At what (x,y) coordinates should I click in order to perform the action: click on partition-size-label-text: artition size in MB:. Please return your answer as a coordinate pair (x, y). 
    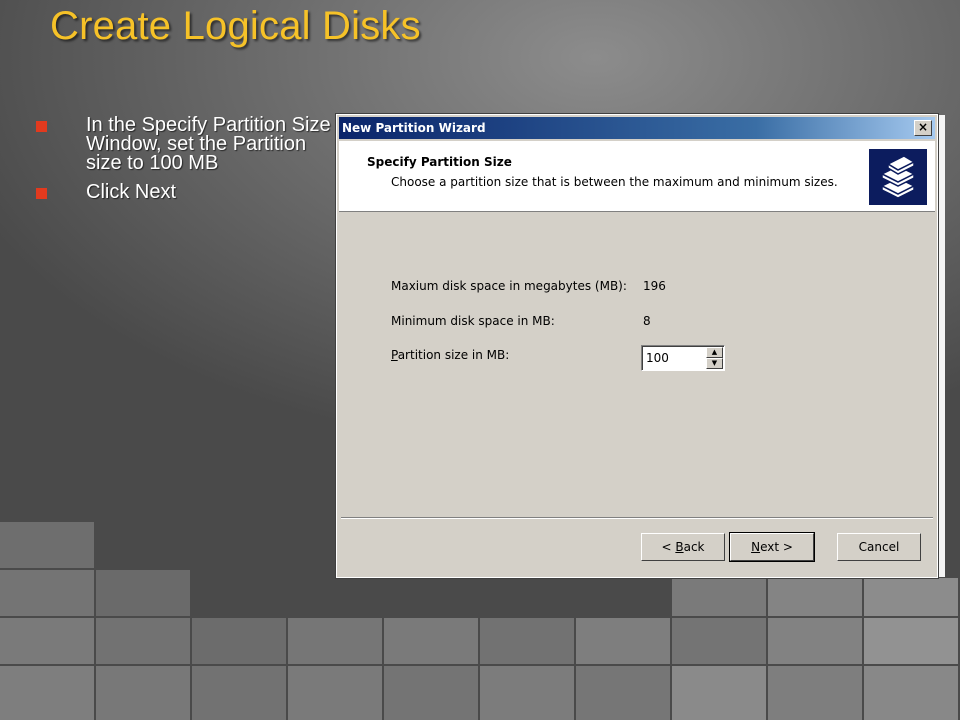
    Looking at the image, I should click on (453, 355).